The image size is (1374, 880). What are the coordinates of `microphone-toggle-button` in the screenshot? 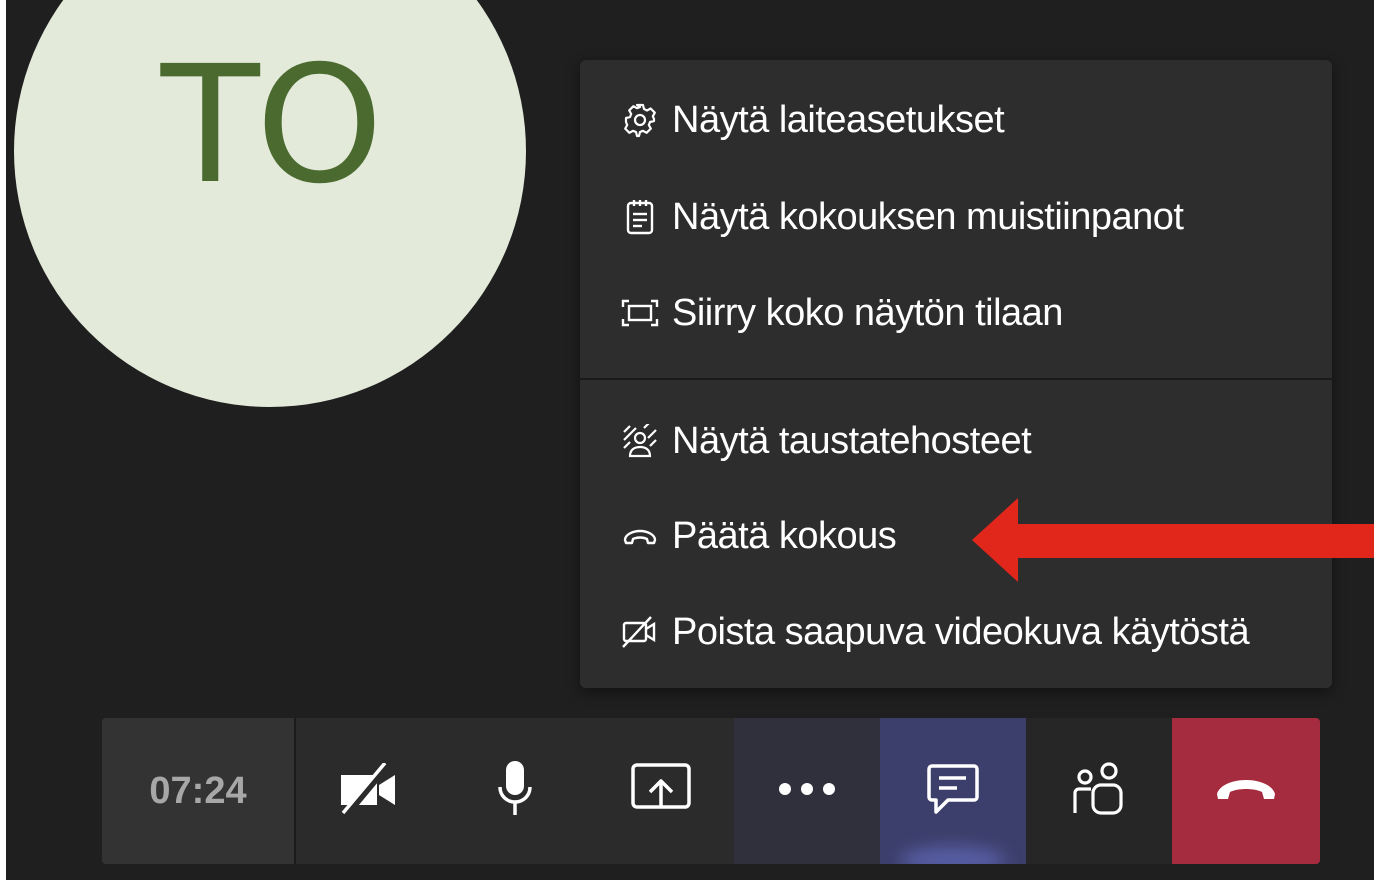 It's located at (515, 791).